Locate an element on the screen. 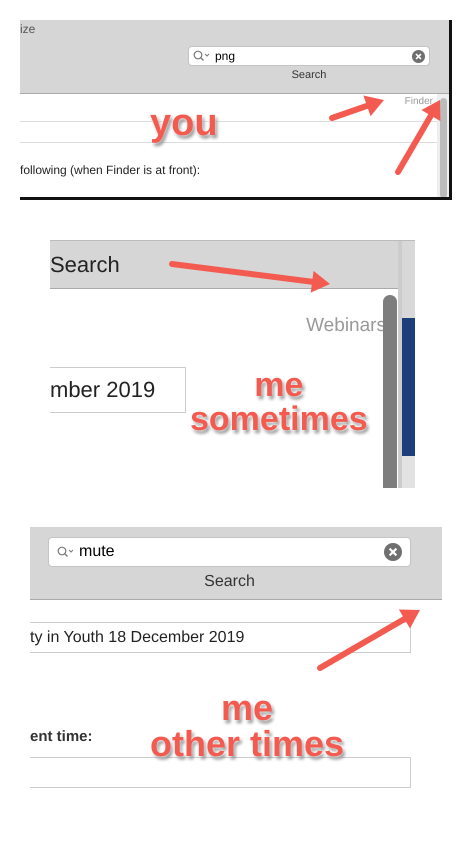 The width and height of the screenshot is (472, 843). text-field: mber 2019 is located at coordinates (118, 390).